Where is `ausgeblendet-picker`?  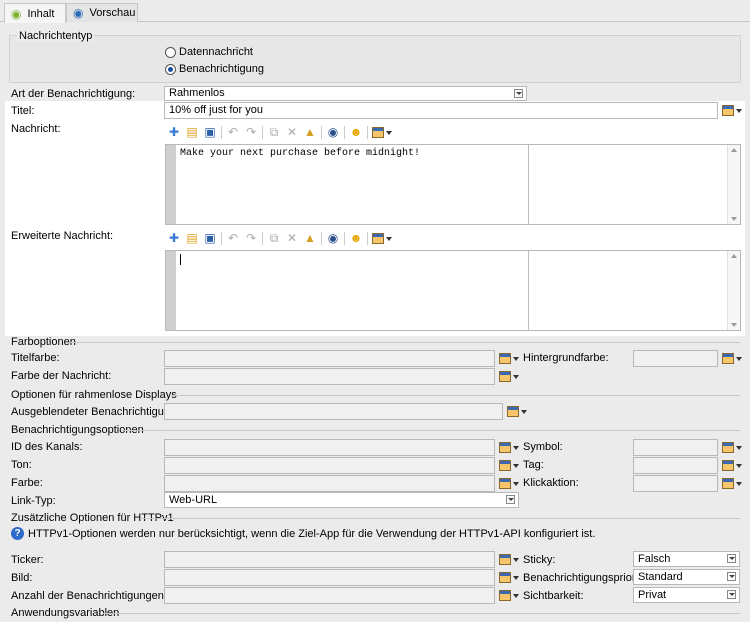
ausgeblendet-picker is located at coordinates (517, 412).